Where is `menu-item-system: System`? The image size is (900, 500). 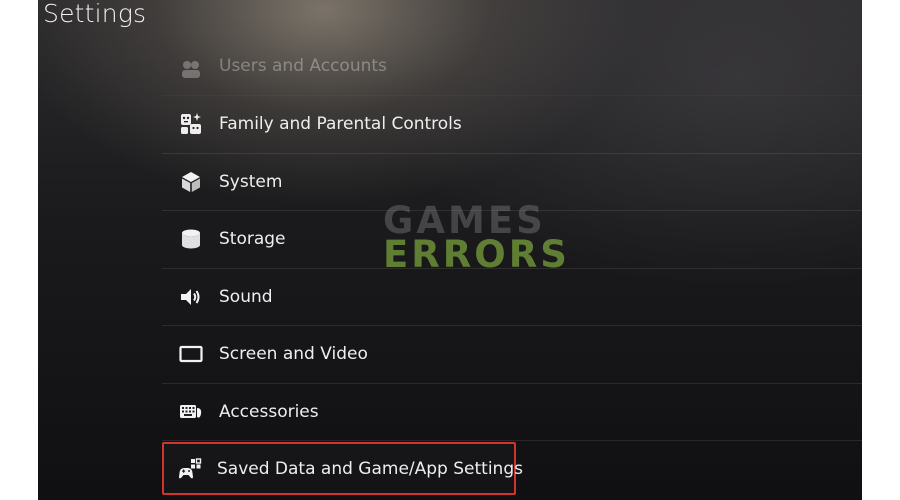
menu-item-system: System is located at coordinates (512, 182).